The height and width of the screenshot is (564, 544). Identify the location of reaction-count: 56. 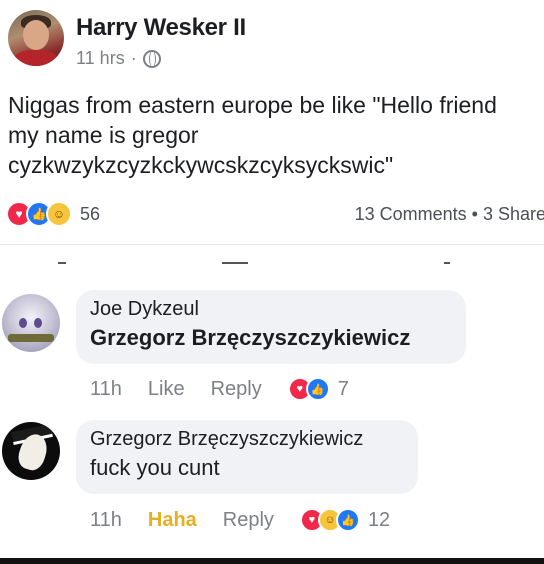
(90, 214).